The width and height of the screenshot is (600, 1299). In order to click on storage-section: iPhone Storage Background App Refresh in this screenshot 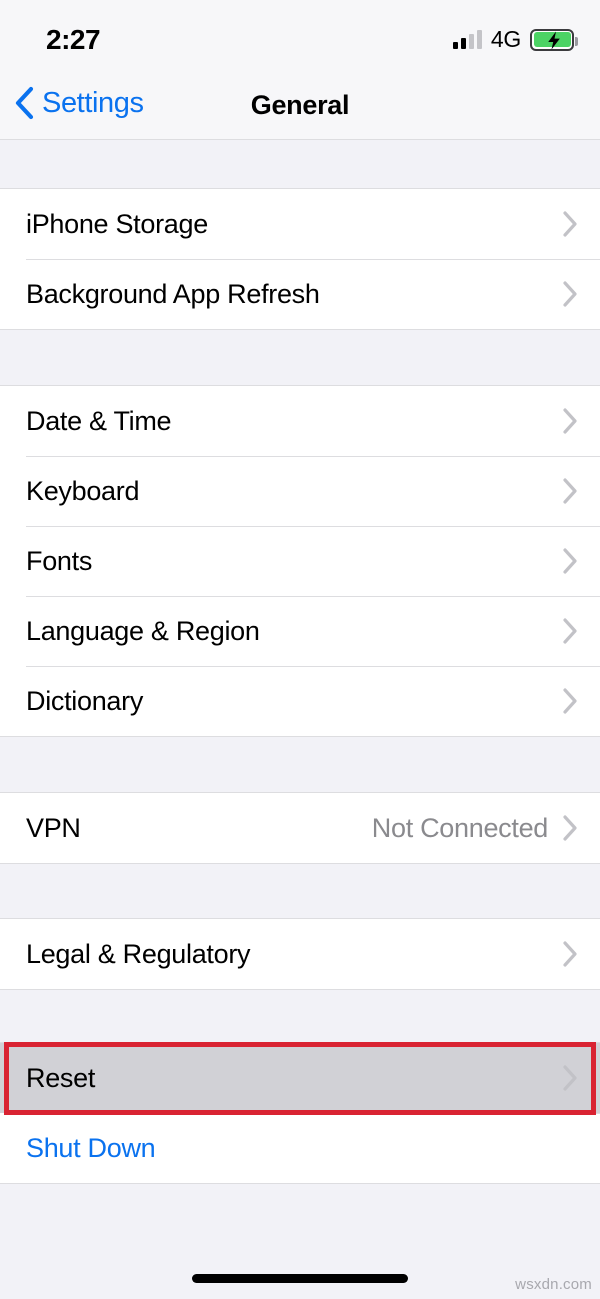, I will do `click(300, 259)`.